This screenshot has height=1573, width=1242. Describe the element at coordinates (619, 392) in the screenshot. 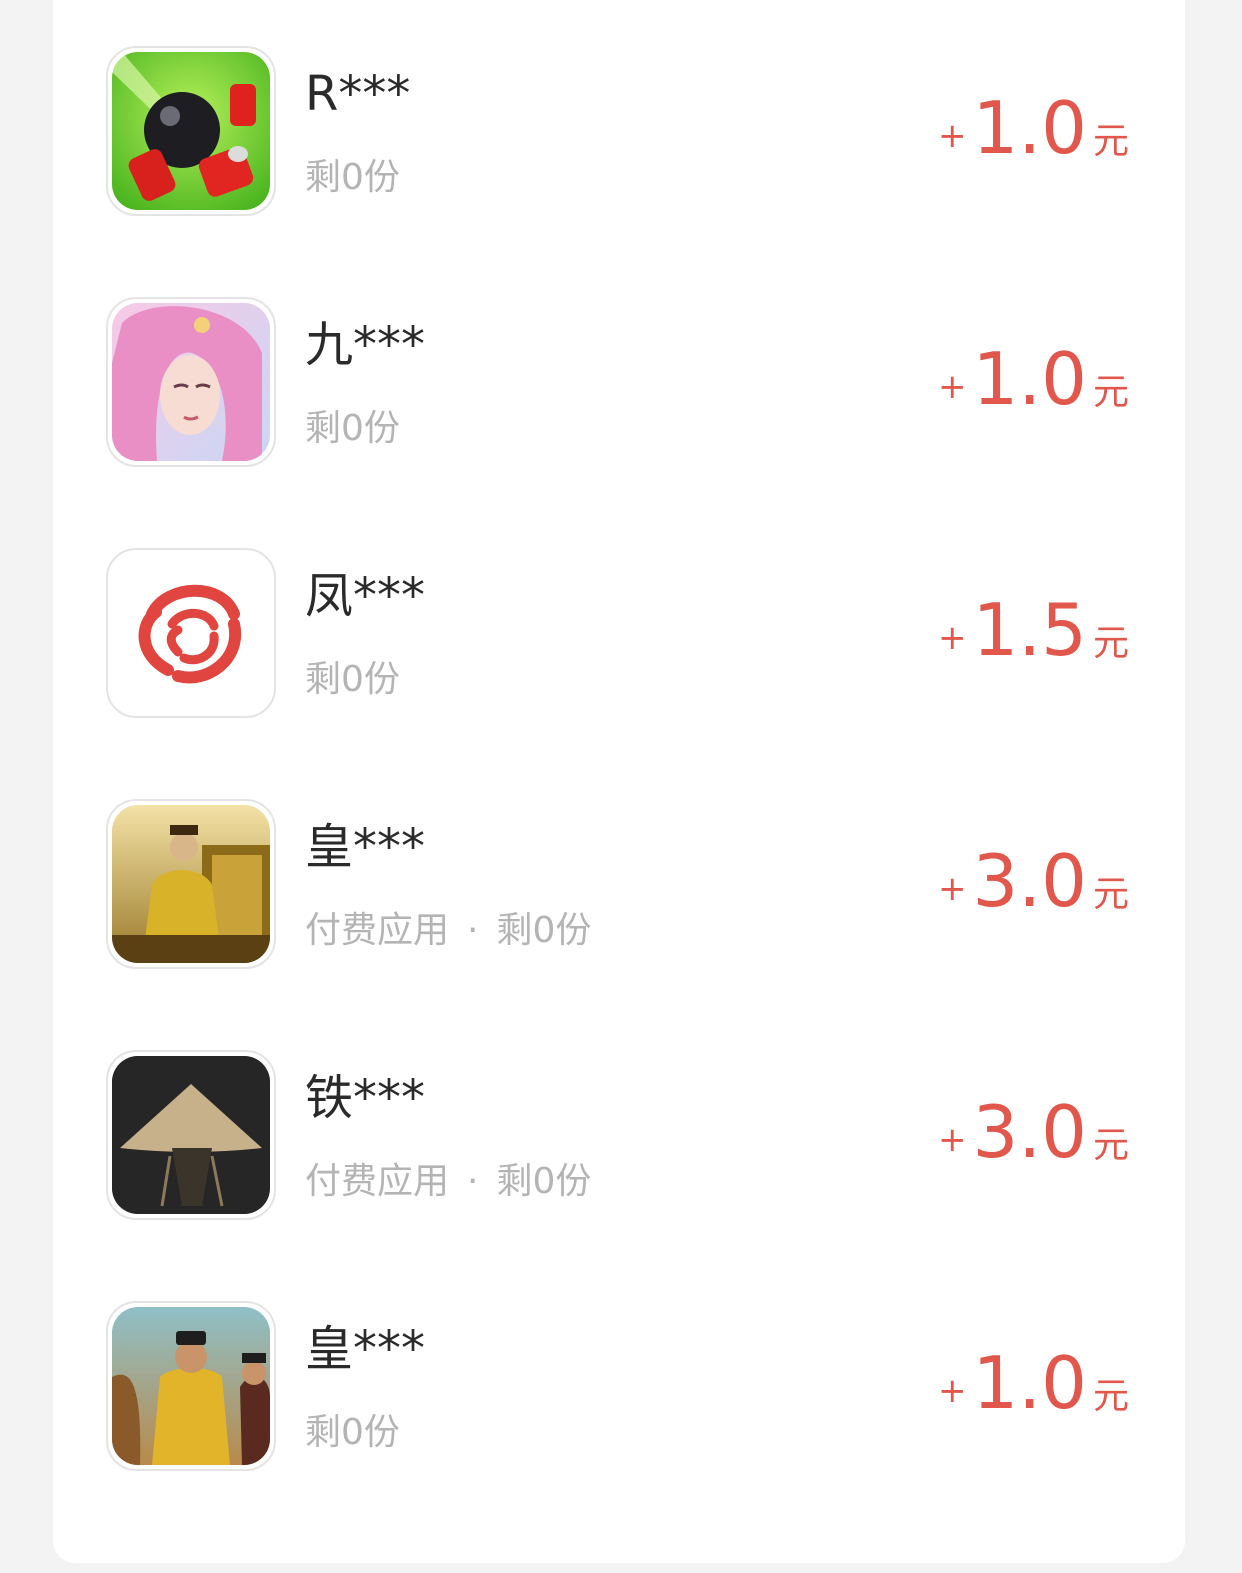

I see `list-item: 九*** 剩0份 +1.0 元` at that location.